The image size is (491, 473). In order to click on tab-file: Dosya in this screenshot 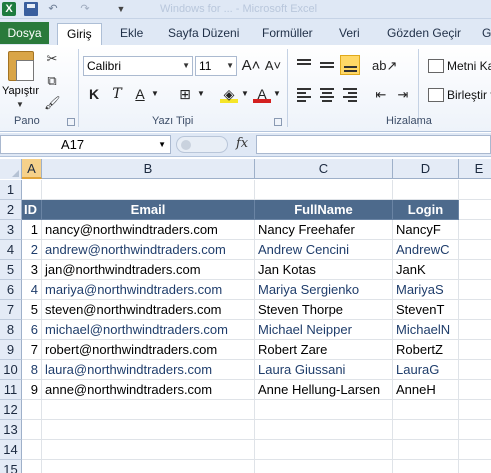, I will do `click(24, 33)`.